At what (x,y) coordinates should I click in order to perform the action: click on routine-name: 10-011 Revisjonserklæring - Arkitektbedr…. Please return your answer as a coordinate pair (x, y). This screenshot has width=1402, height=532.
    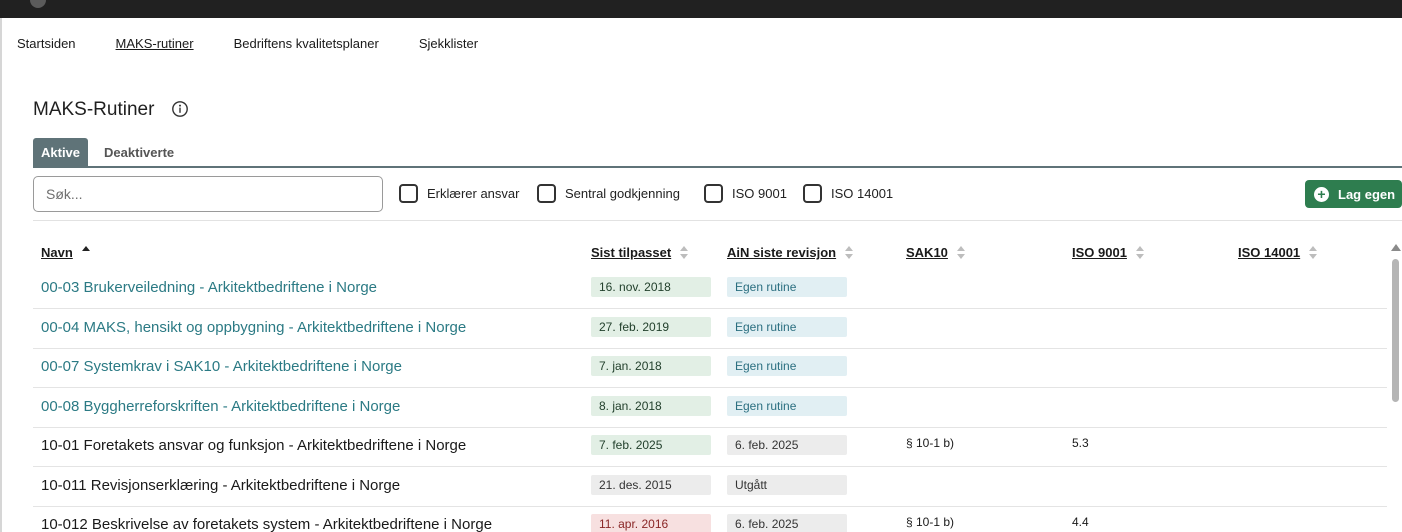
    Looking at the image, I should click on (220, 485).